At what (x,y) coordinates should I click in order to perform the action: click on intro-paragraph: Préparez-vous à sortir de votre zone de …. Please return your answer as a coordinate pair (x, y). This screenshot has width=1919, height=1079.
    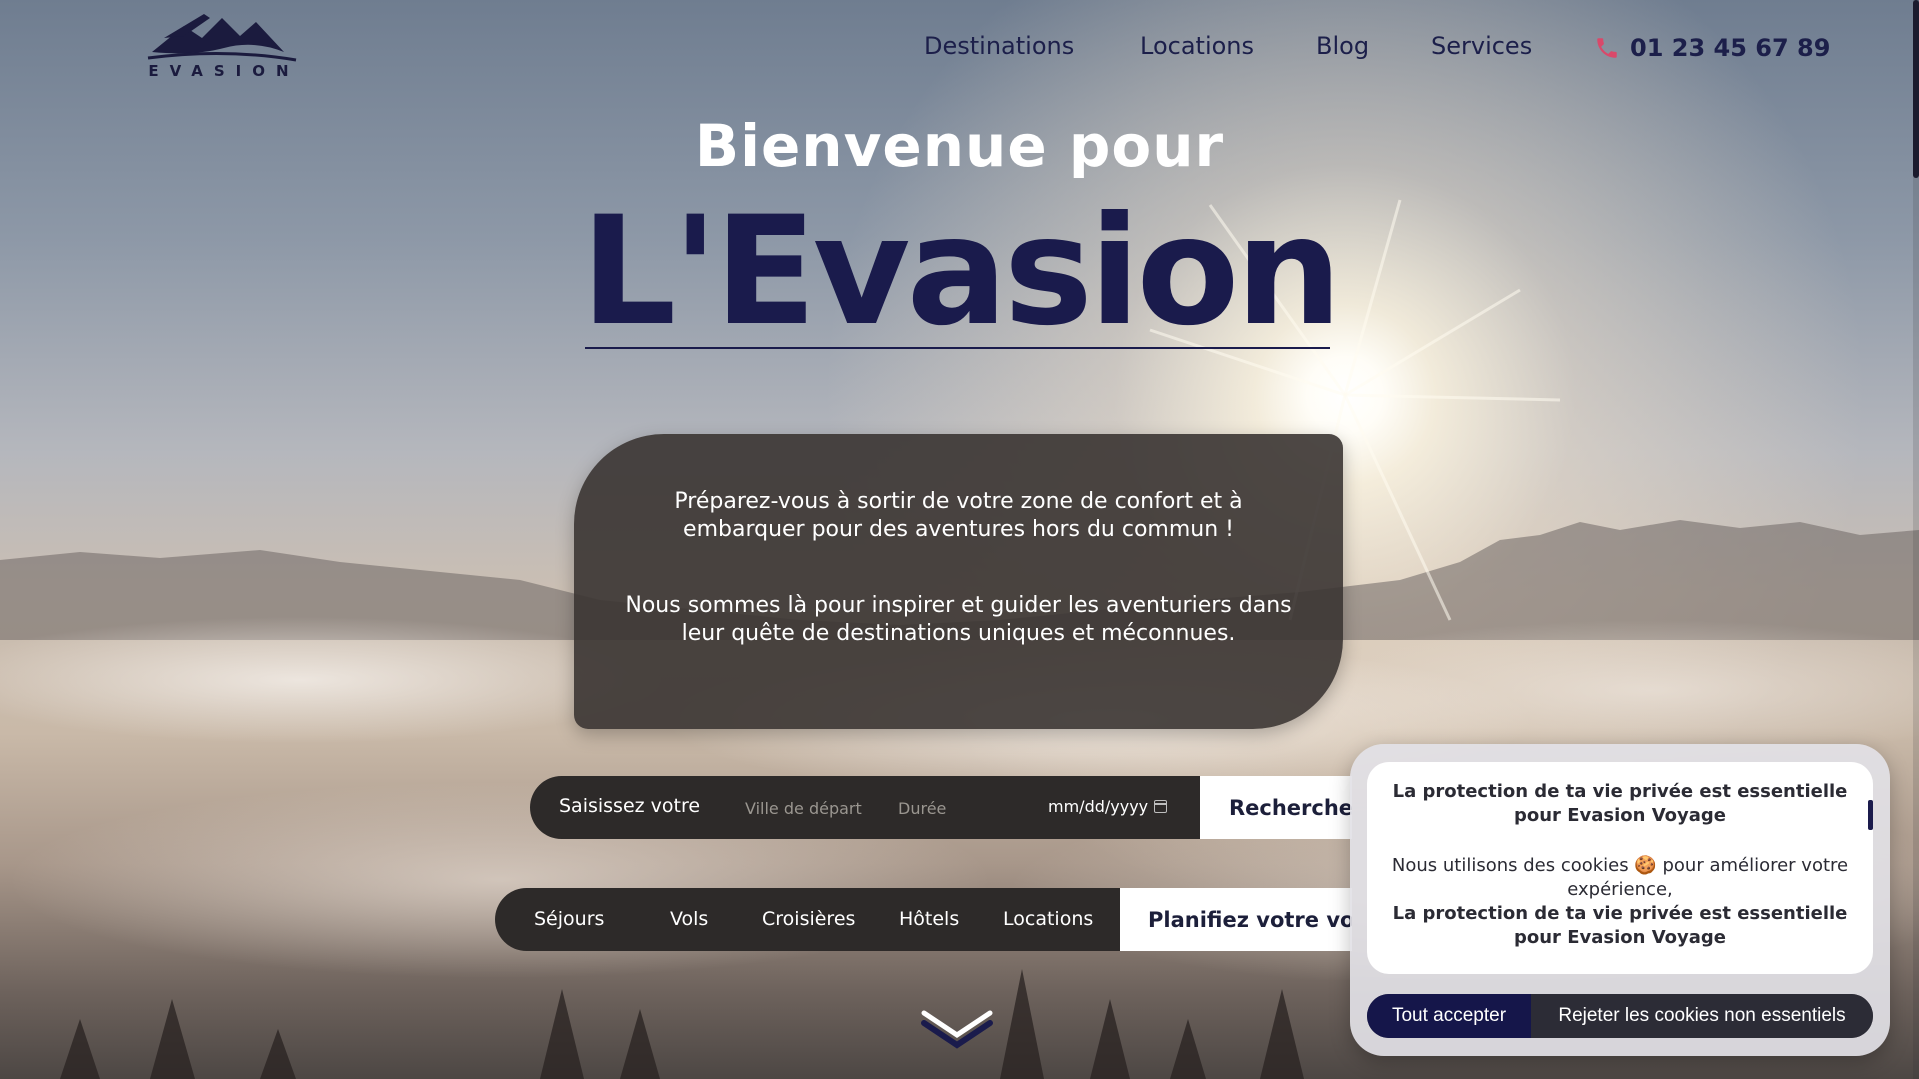
    Looking at the image, I should click on (958, 515).